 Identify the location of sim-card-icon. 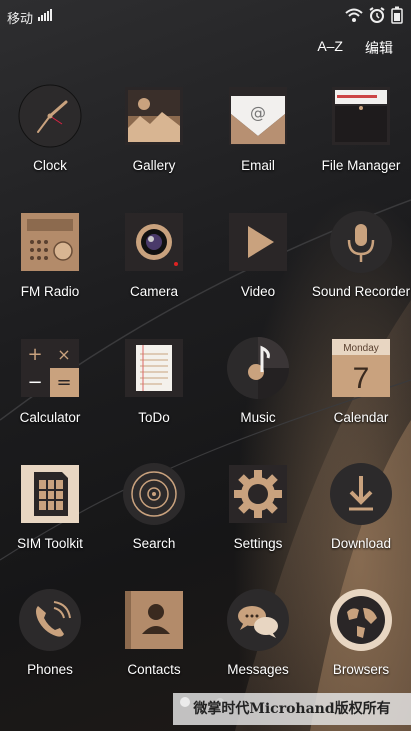
(50, 494).